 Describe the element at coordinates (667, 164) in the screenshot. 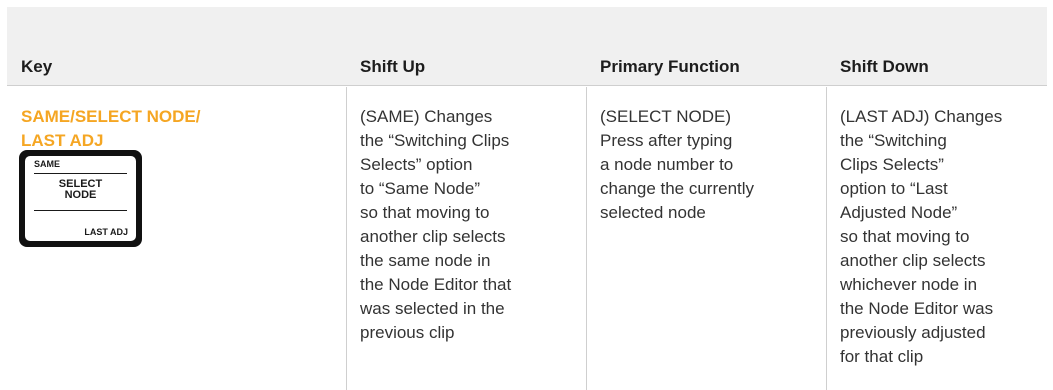

I see `text-line: a node number to` at that location.